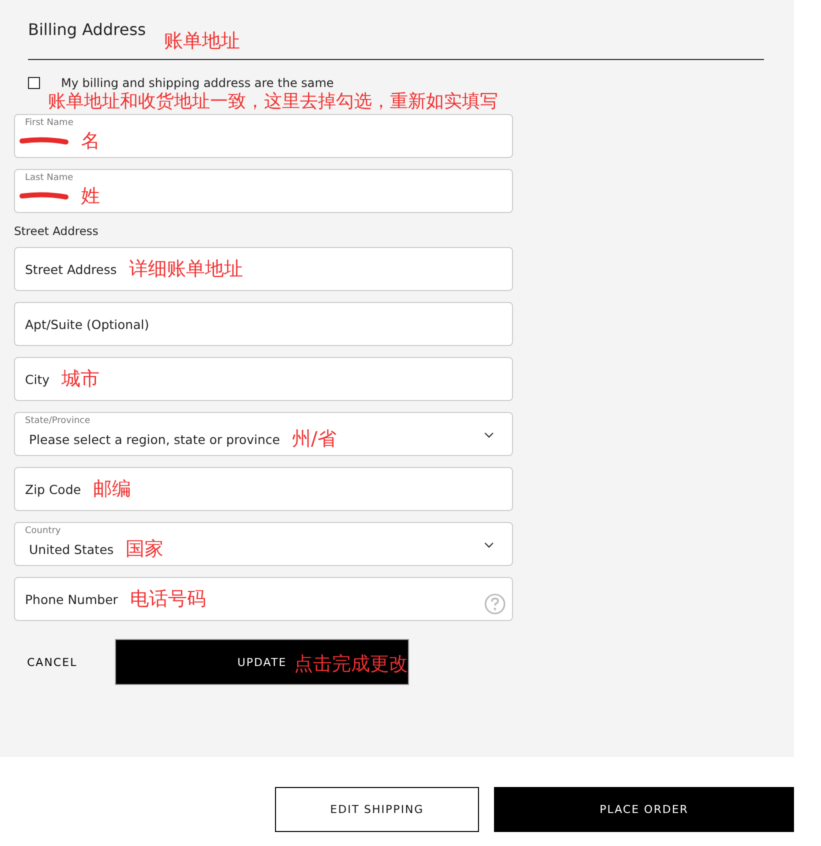 Image resolution: width=821 pixels, height=846 pixels. I want to click on field-placeholder: Street Address, so click(71, 269).